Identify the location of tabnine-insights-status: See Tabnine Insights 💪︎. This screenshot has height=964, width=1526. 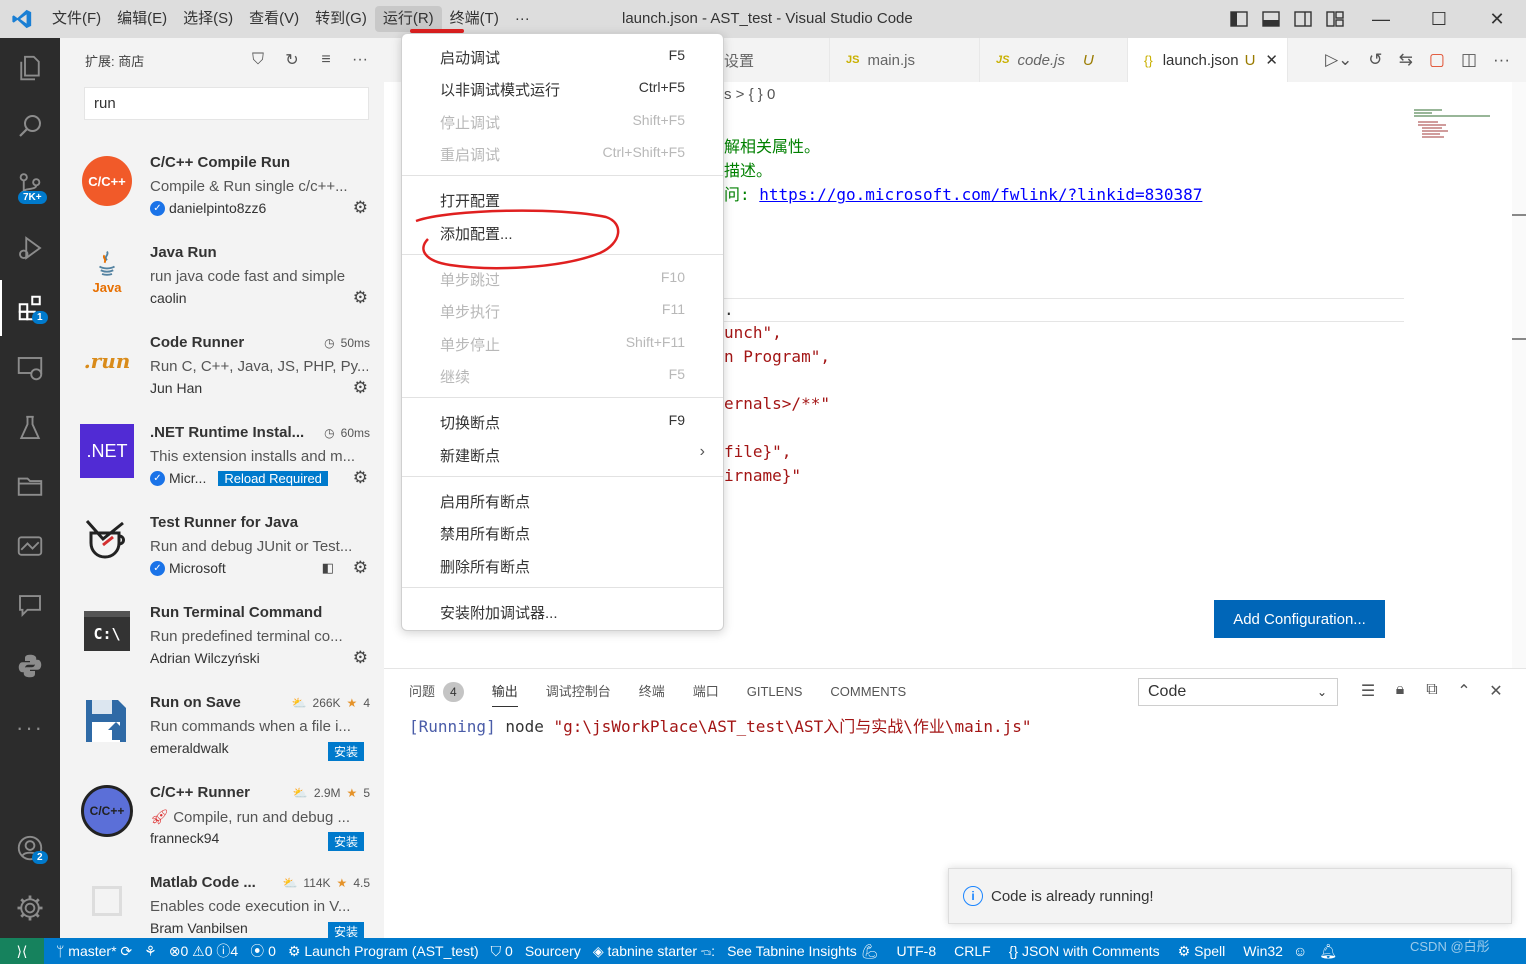
(802, 951).